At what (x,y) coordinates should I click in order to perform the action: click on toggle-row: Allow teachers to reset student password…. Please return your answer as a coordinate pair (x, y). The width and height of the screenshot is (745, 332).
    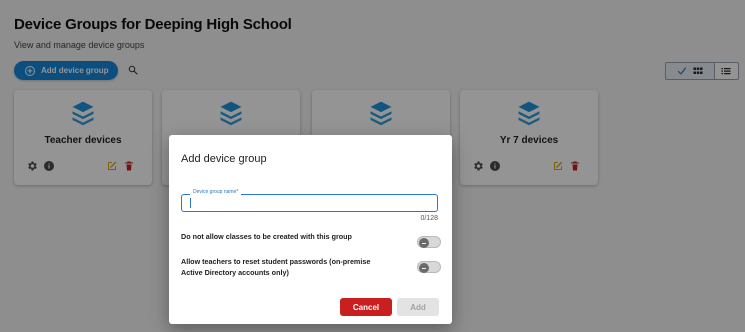
    Looking at the image, I should click on (312, 268).